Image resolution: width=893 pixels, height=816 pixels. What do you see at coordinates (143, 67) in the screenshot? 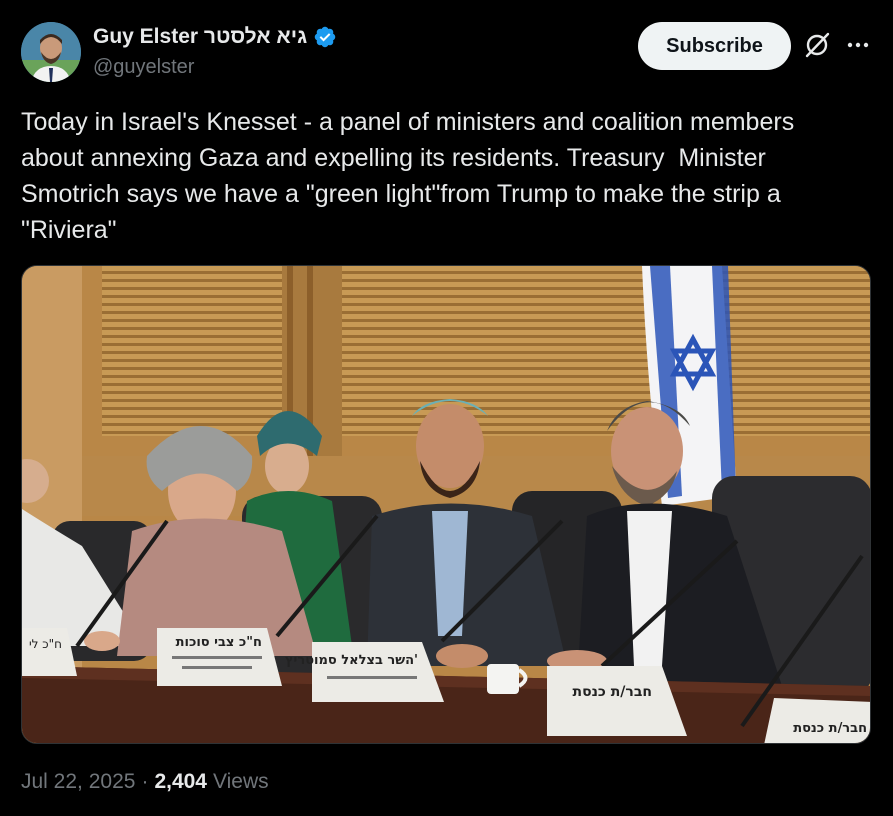
I see `author-handle: @guyelster` at bounding box center [143, 67].